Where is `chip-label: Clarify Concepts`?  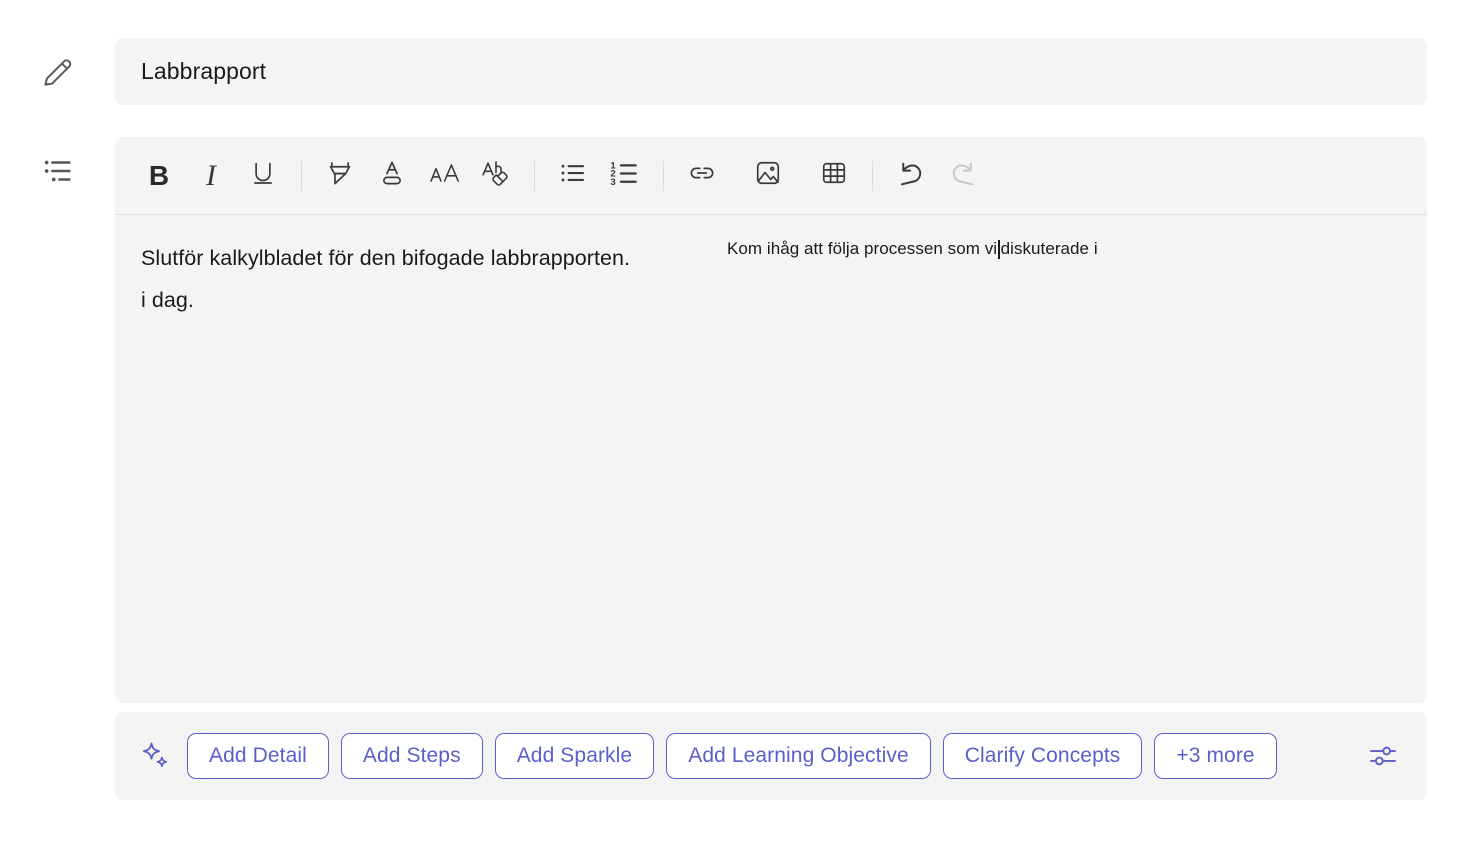 chip-label: Clarify Concepts is located at coordinates (1042, 755).